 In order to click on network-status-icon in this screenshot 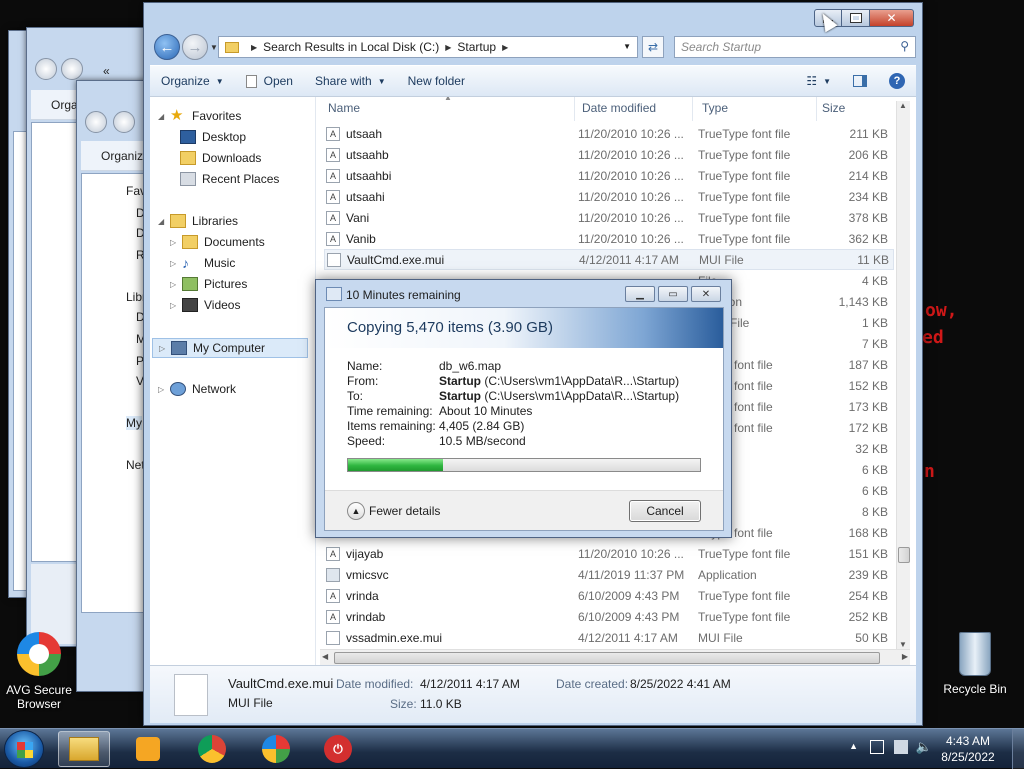, I will do `click(901, 747)`.